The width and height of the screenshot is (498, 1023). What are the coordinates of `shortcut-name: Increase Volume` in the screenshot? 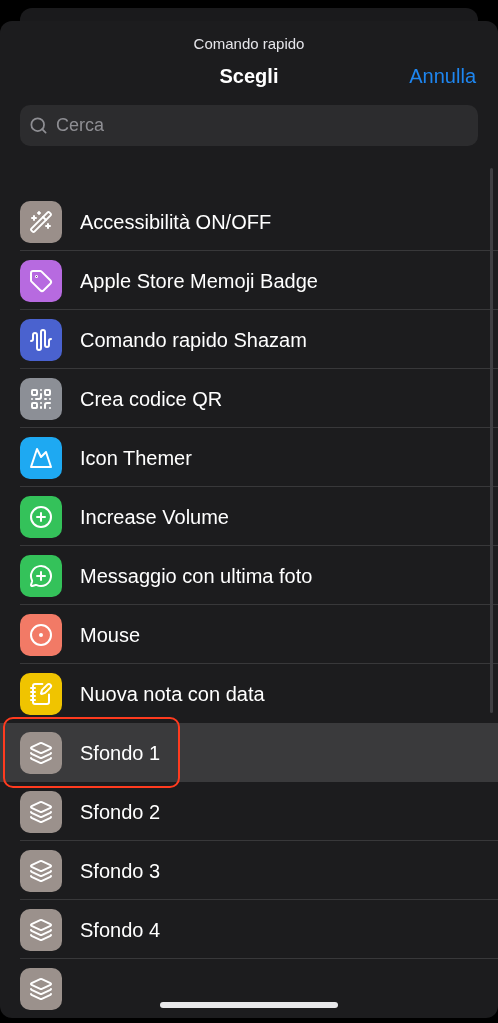 It's located at (154, 517).